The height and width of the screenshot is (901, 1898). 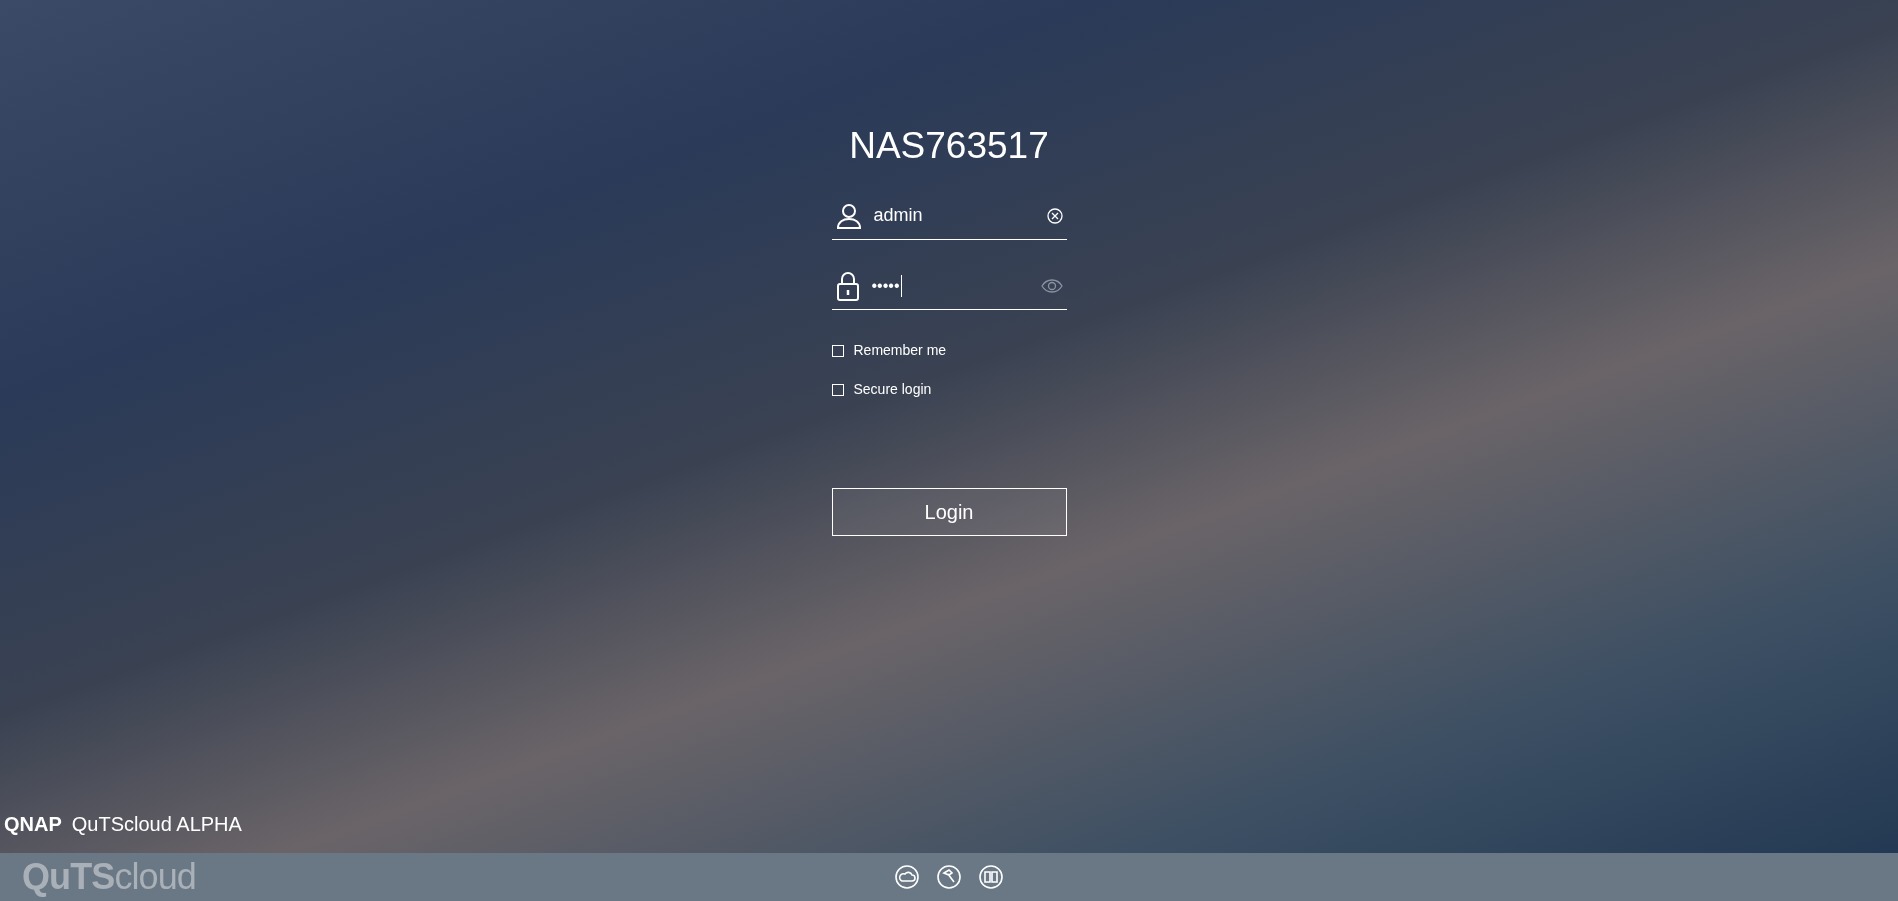 I want to click on option-label: Remember me, so click(x=900, y=350).